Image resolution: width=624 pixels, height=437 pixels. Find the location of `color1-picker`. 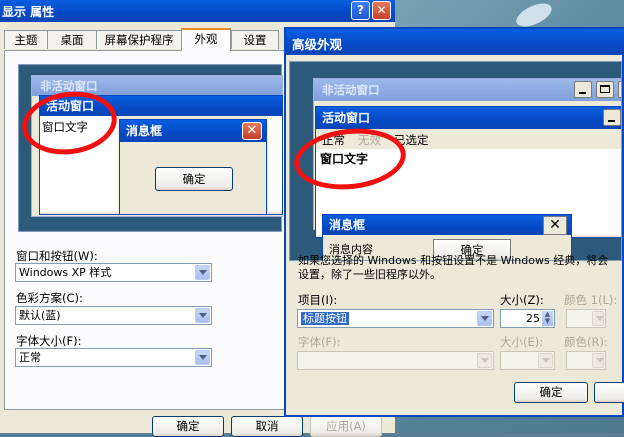

color1-picker is located at coordinates (586, 318).